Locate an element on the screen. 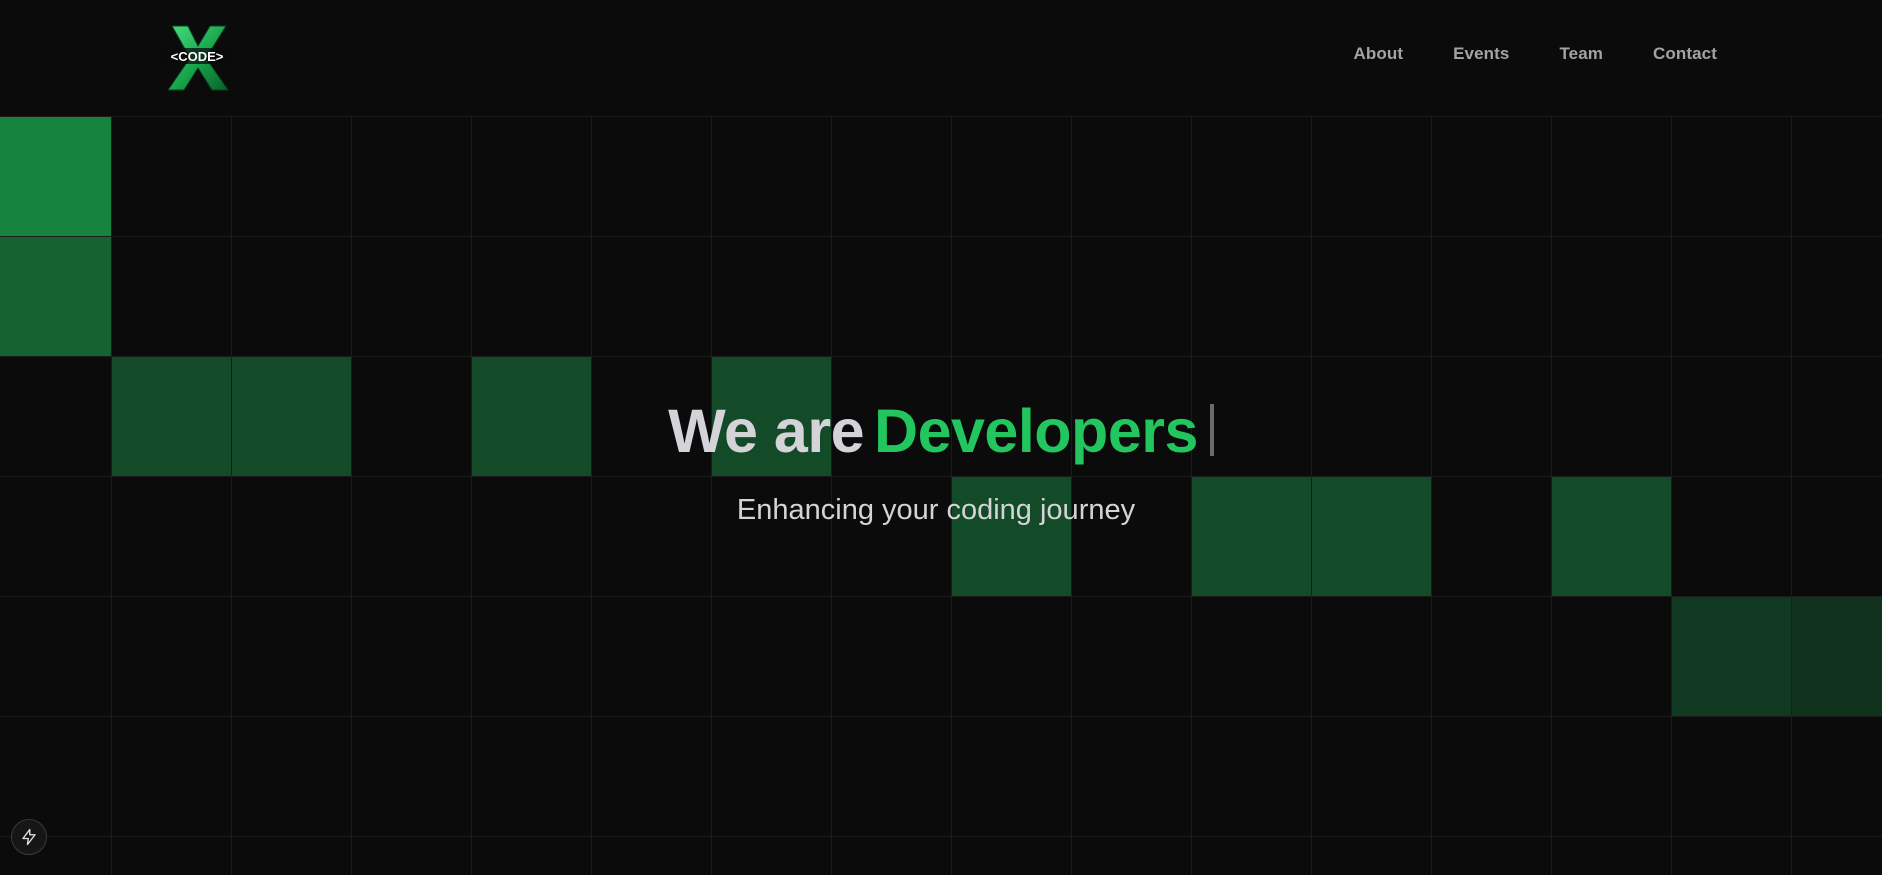 The height and width of the screenshot is (875, 1882). lightning-button is located at coordinates (29, 837).